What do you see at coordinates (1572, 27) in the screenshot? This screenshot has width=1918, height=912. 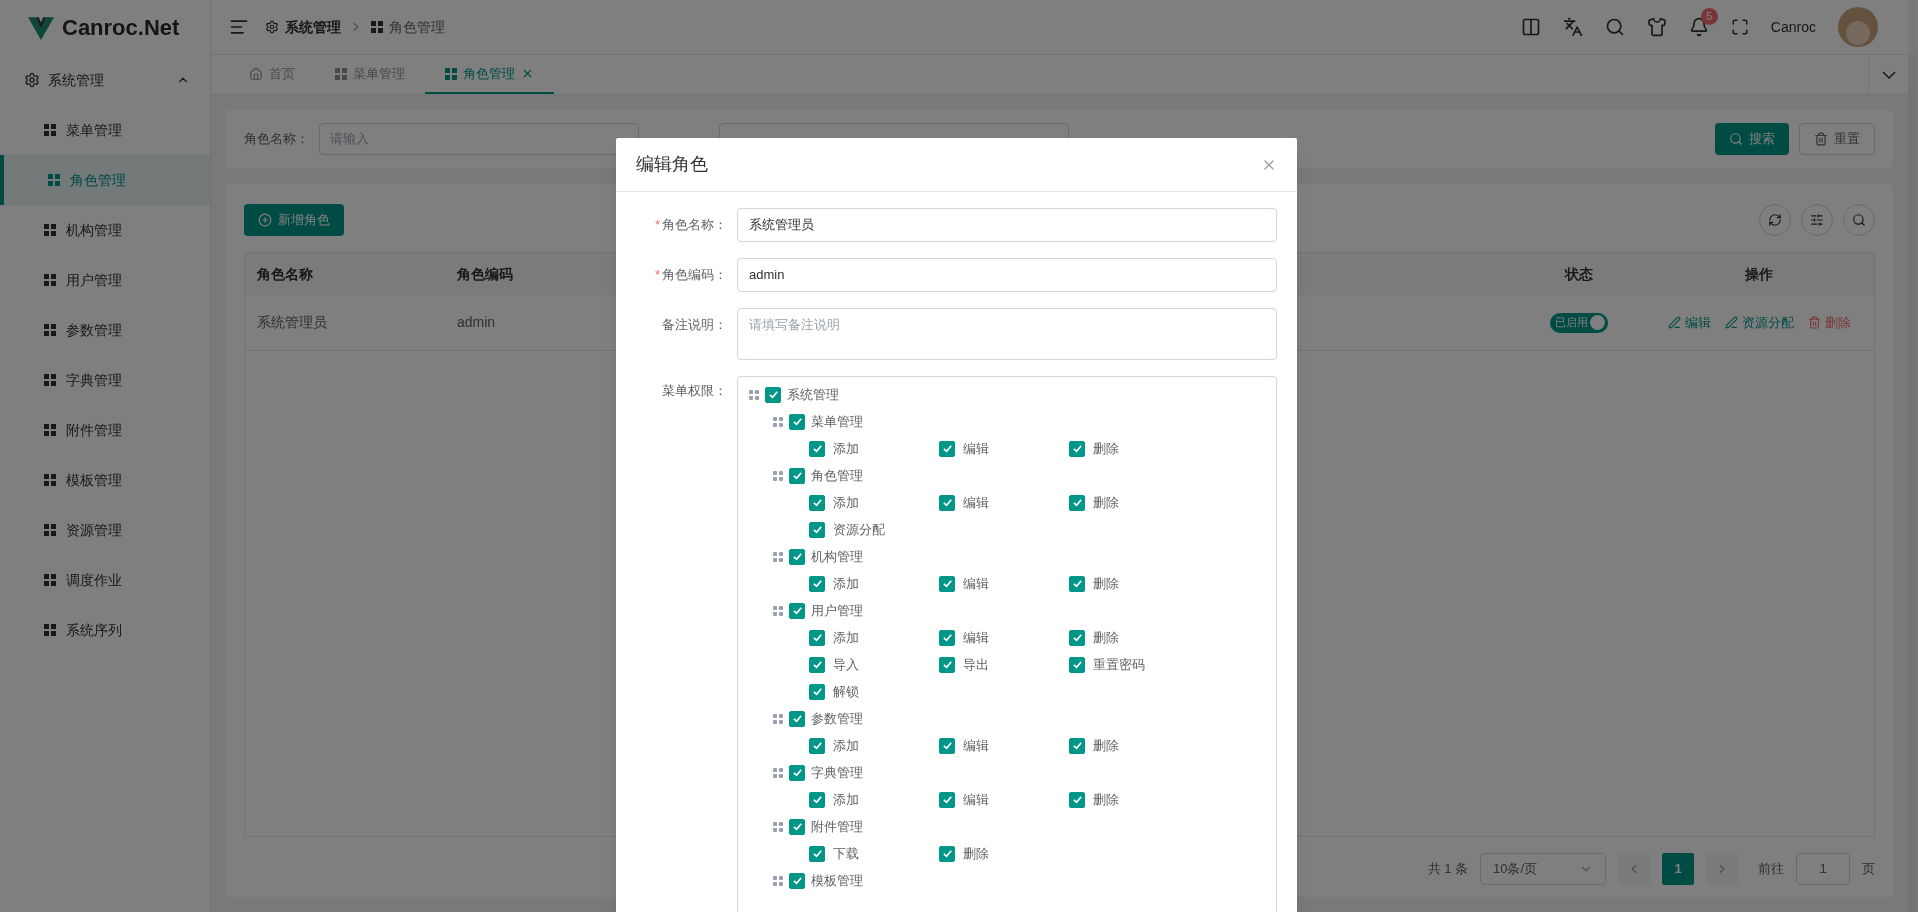 I see `translate-icon` at bounding box center [1572, 27].